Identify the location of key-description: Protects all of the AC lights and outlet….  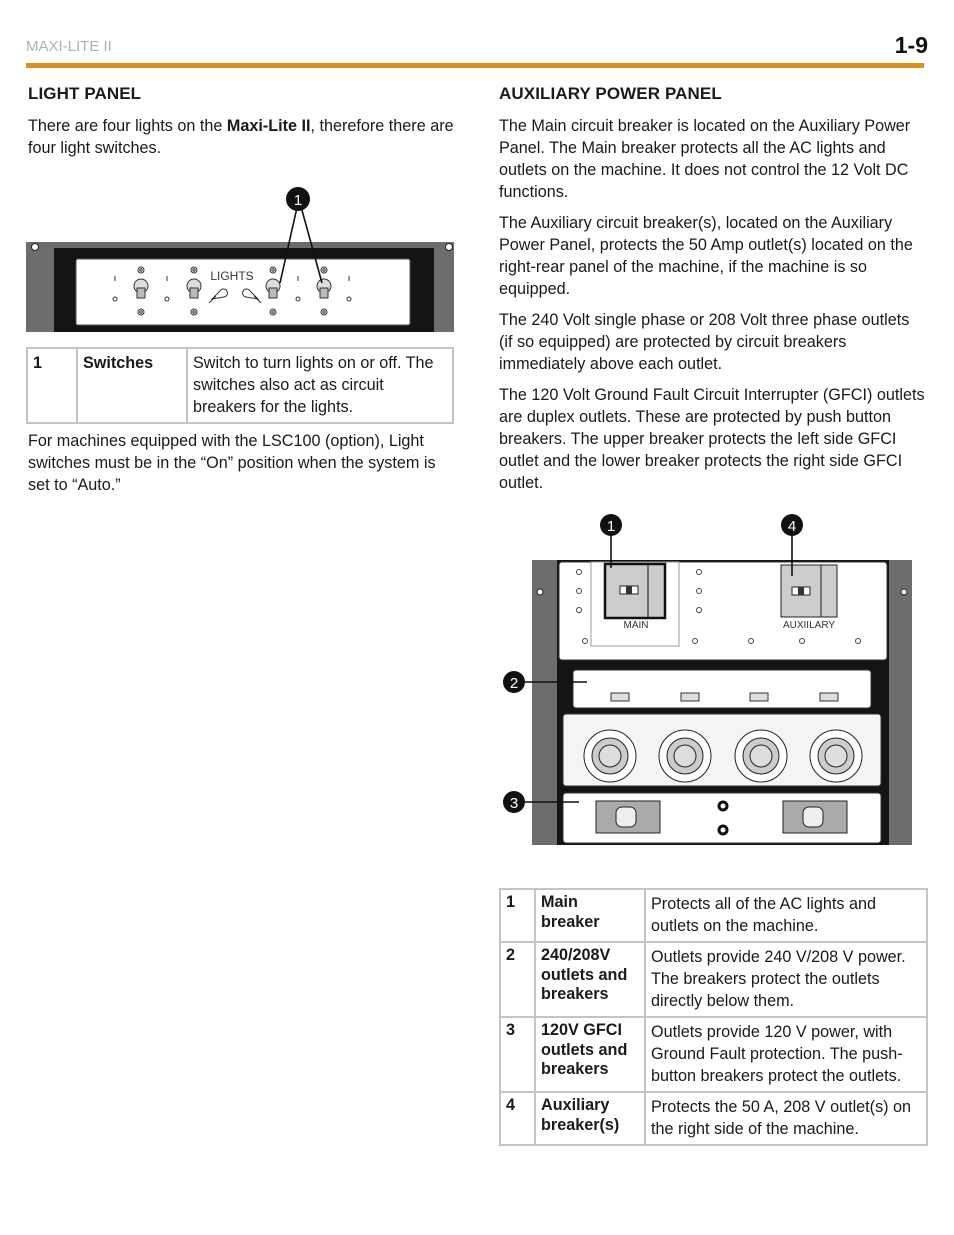
(786, 915).